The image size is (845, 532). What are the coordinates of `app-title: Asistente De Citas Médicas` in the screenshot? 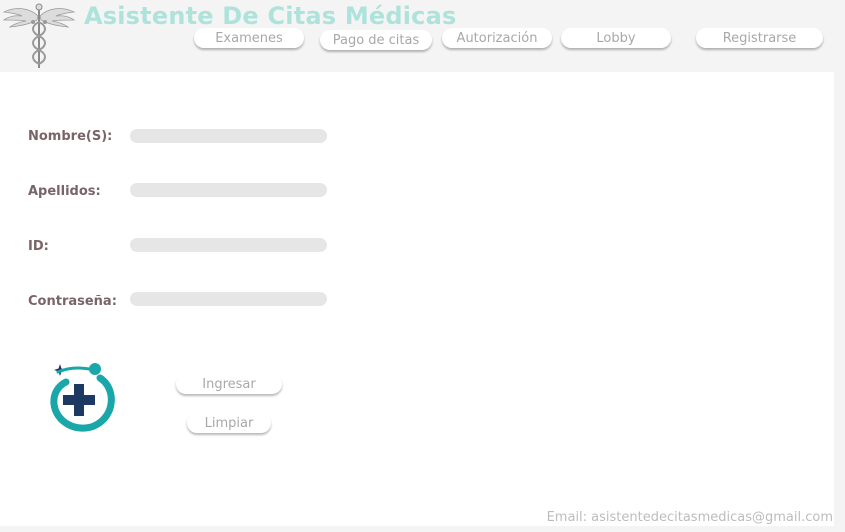 It's located at (270, 16).